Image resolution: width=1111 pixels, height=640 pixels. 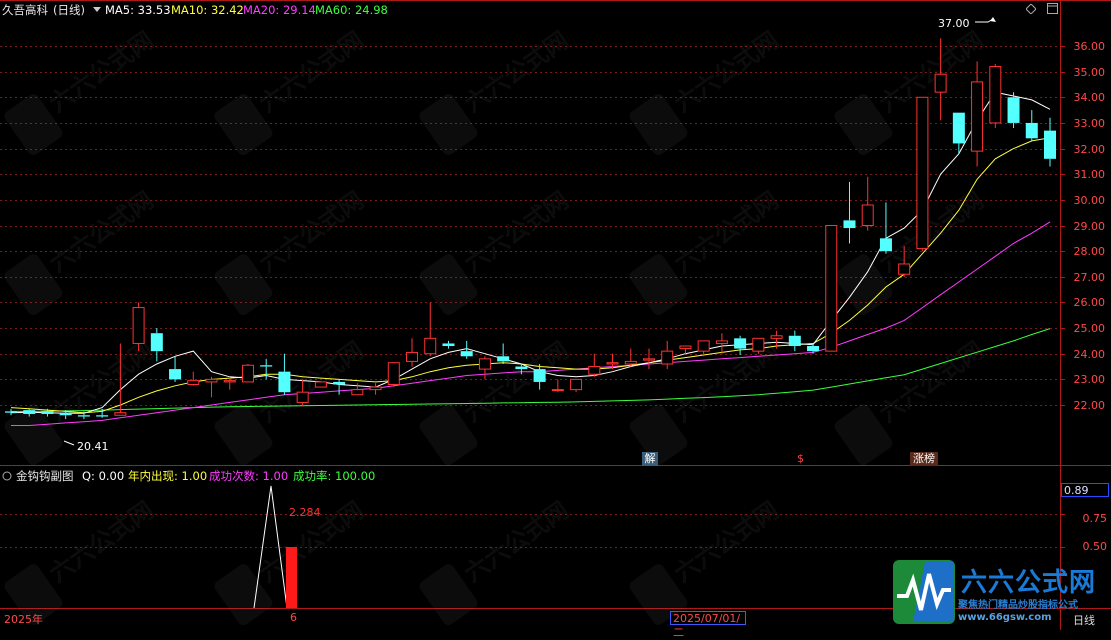 What do you see at coordinates (708, 625) in the screenshot?
I see `cursor-date: 2025/07/01/二` at bounding box center [708, 625].